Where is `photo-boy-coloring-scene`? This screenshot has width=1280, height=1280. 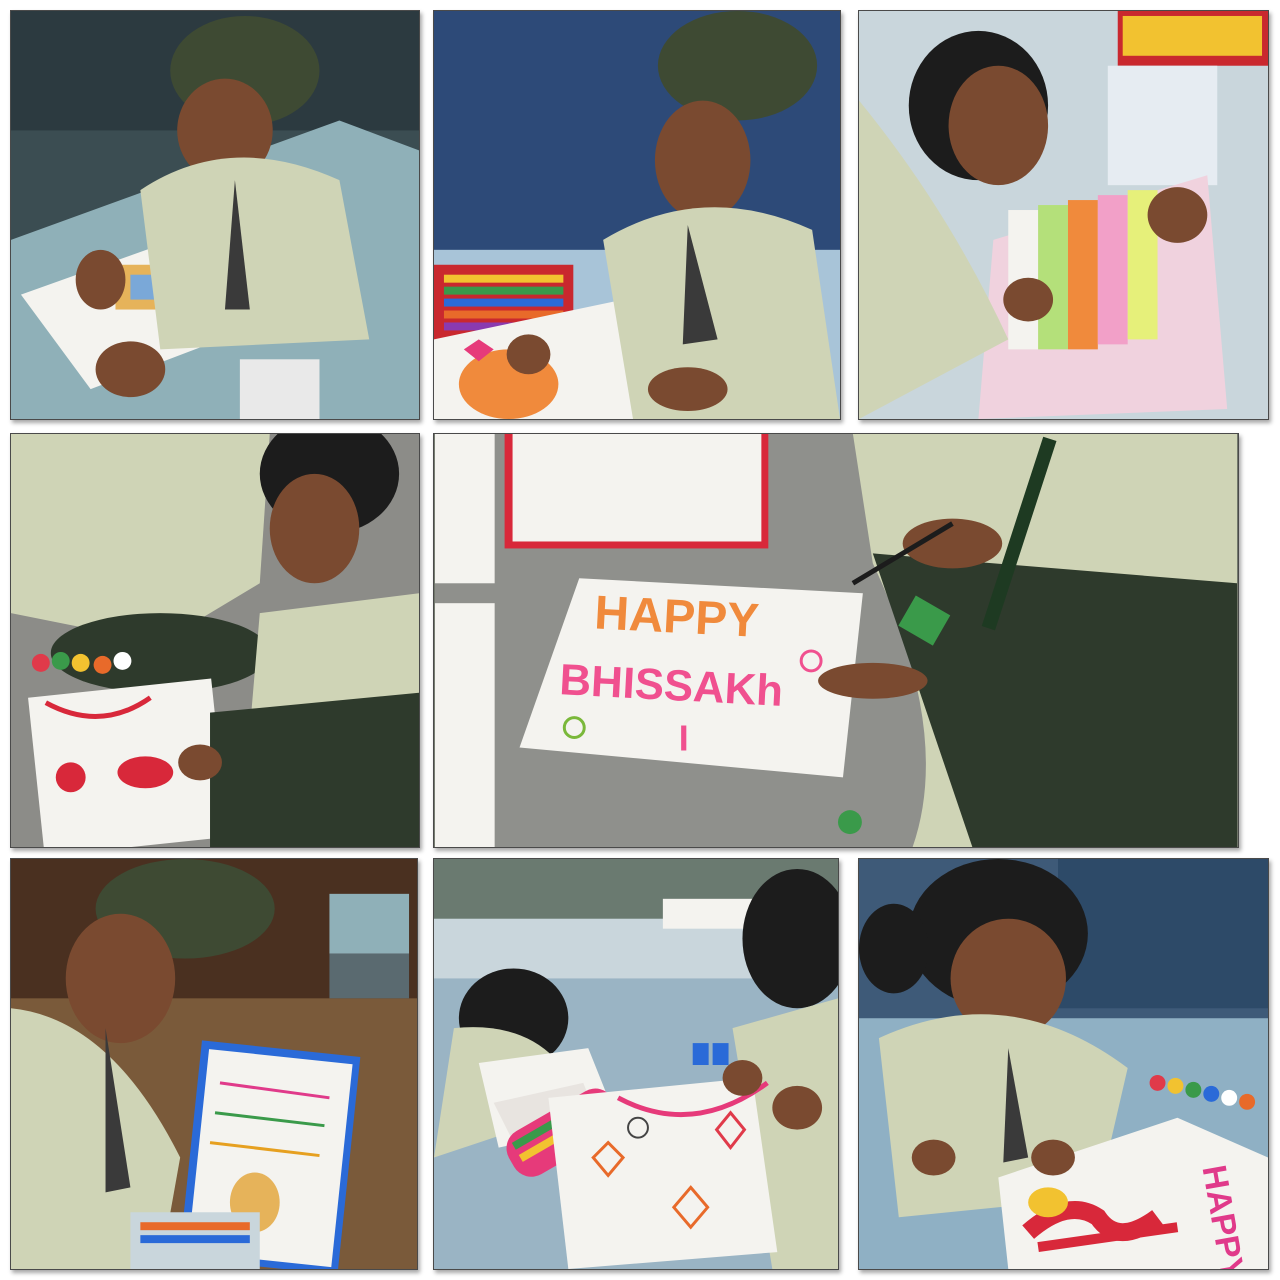 photo-boy-coloring-scene is located at coordinates (637, 215).